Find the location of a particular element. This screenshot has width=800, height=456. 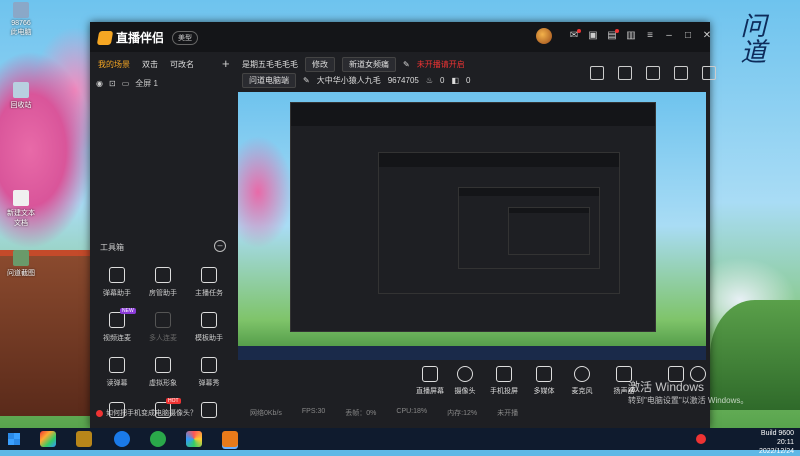

activate-windows-title: 激活 Windows is located at coordinates (666, 387).